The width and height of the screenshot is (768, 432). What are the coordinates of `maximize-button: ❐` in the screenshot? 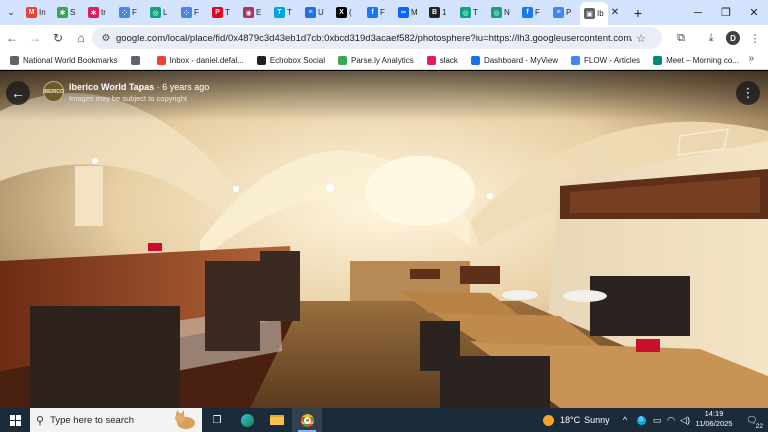 It's located at (726, 12).